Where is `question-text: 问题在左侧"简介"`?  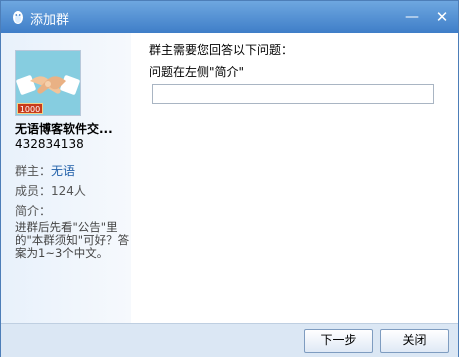
question-text: 问题在左侧"简介" is located at coordinates (197, 72).